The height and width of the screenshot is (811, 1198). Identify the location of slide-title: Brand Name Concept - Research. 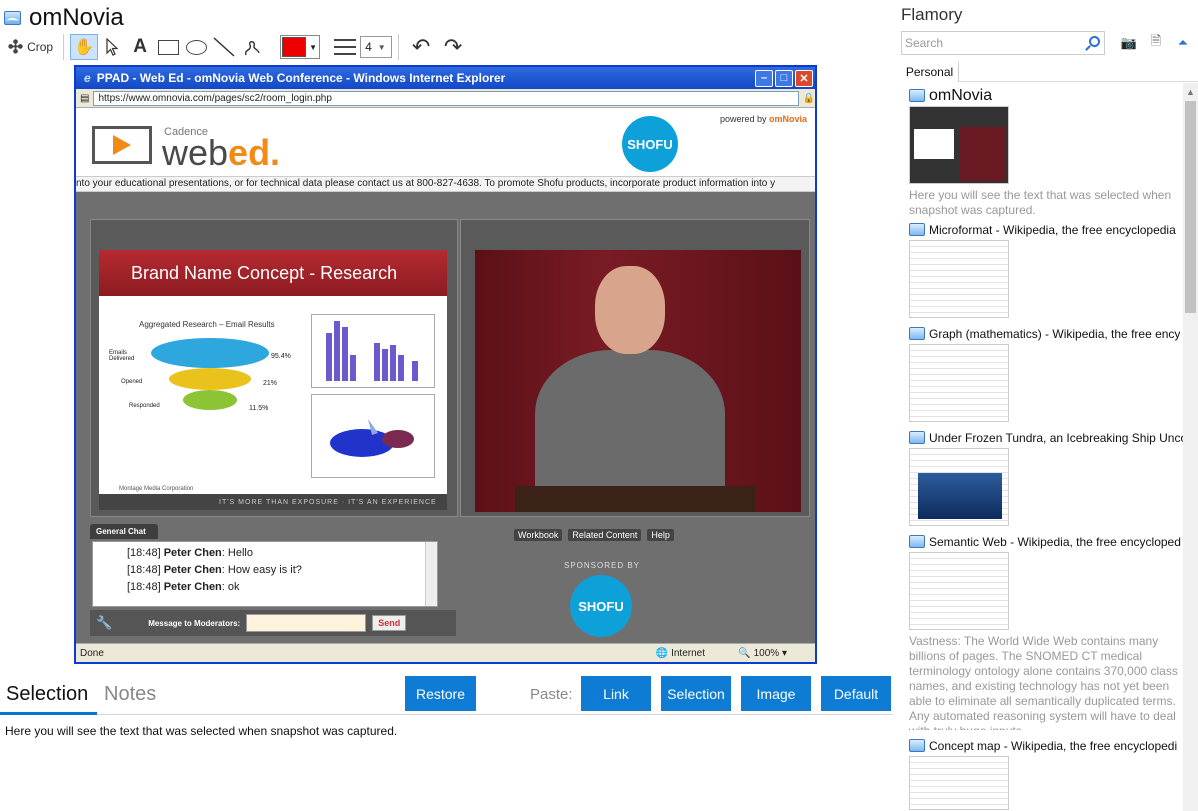
(273, 273).